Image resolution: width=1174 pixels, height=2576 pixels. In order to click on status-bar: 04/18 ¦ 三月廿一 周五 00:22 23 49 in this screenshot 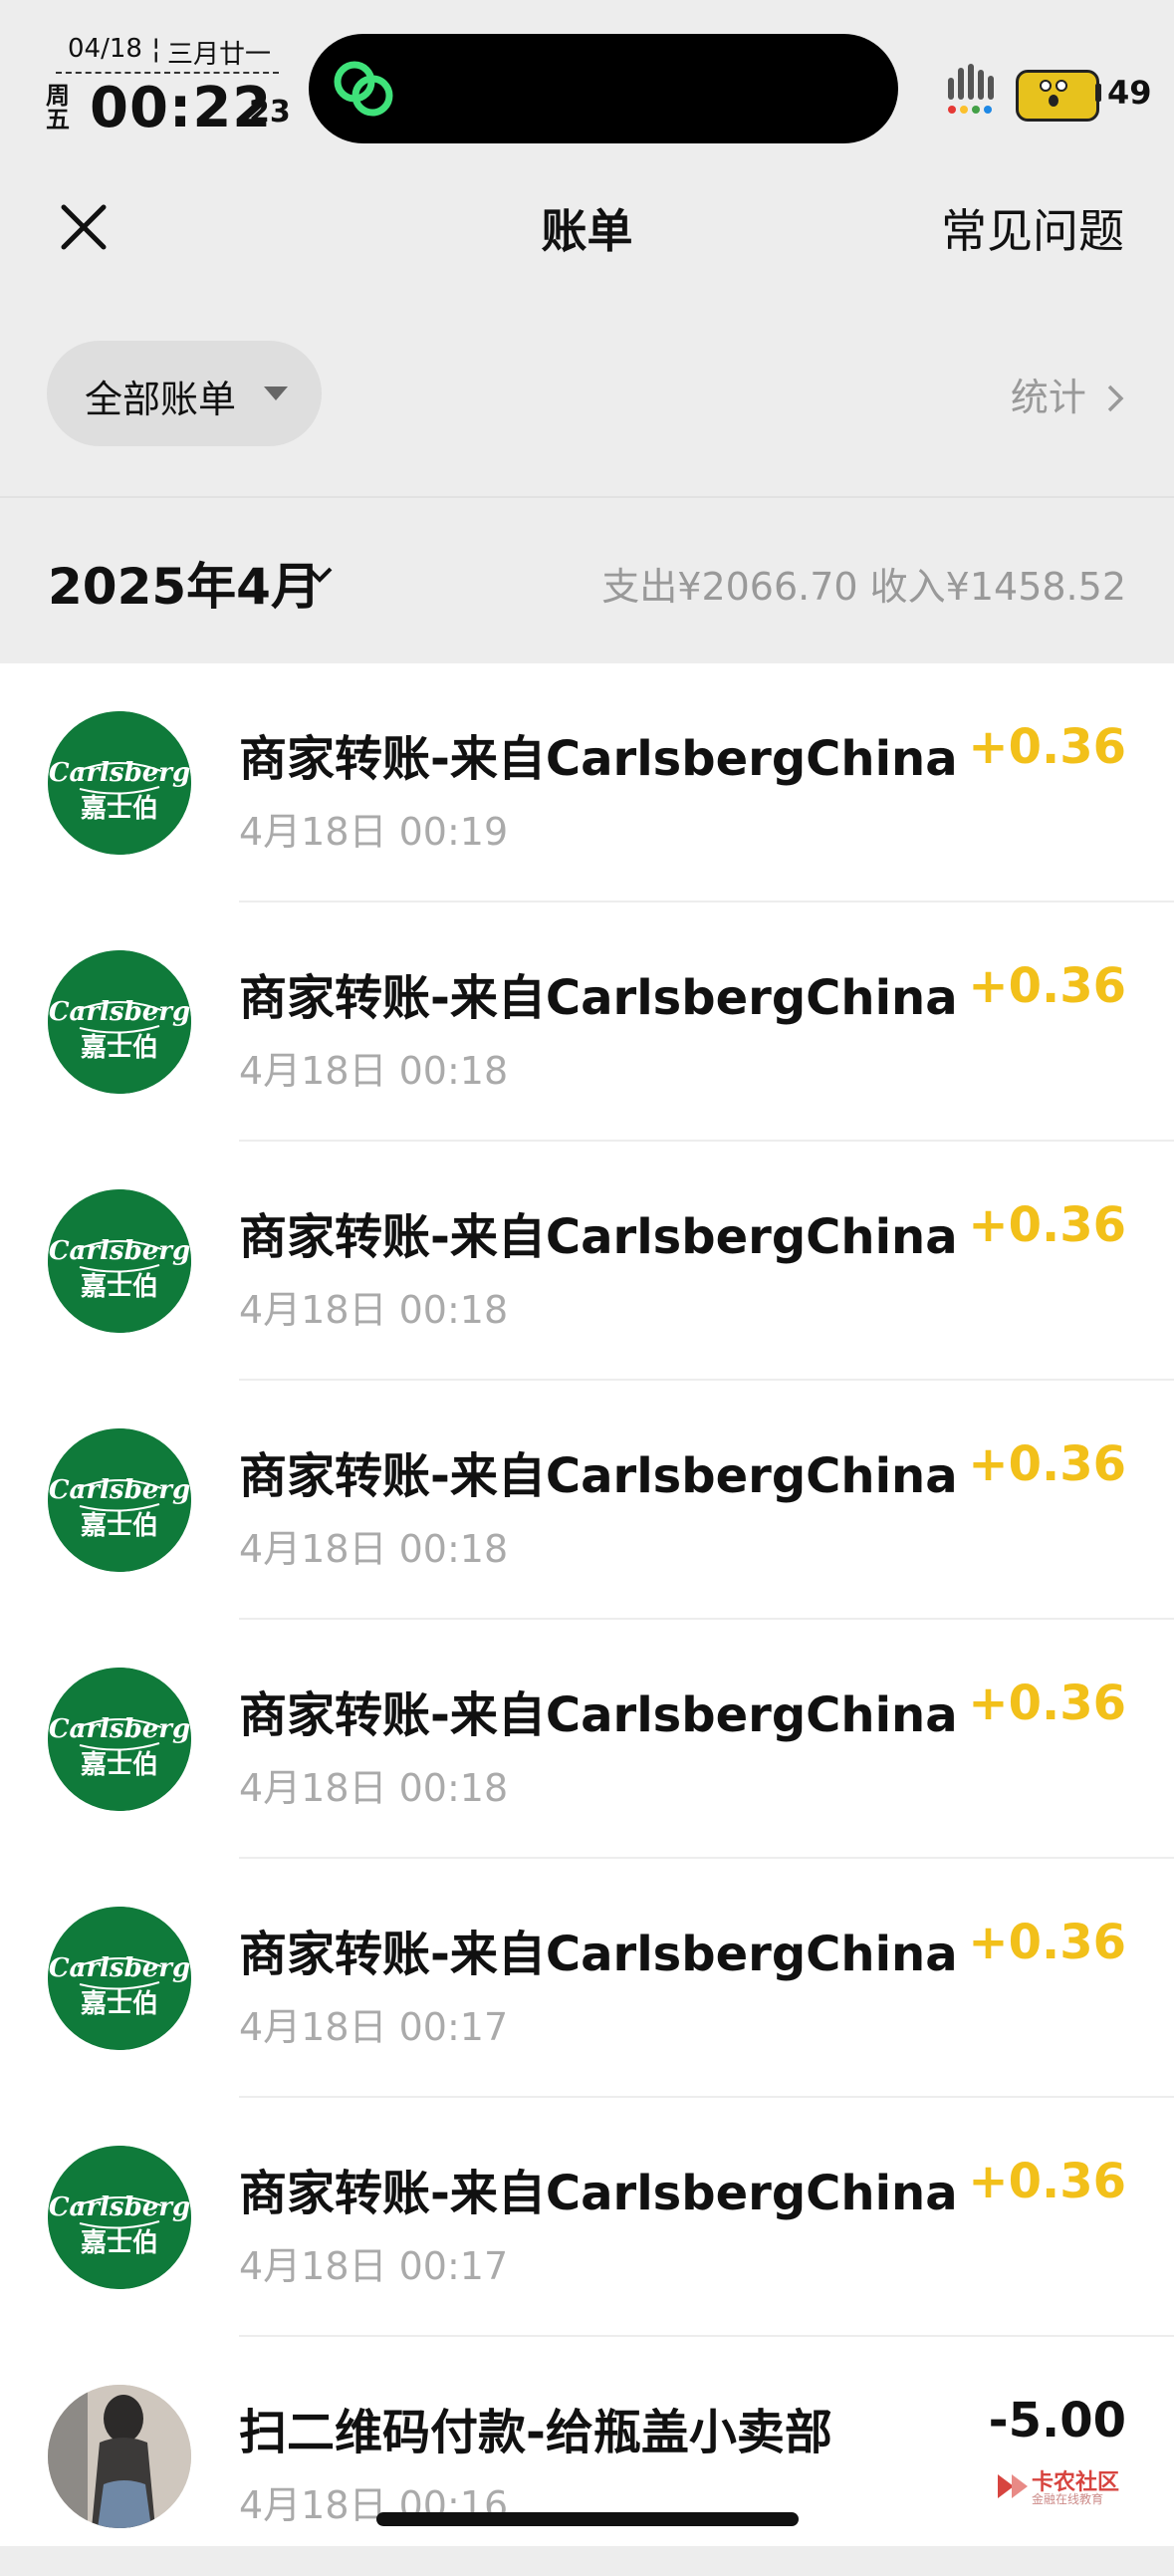, I will do `click(587, 79)`.